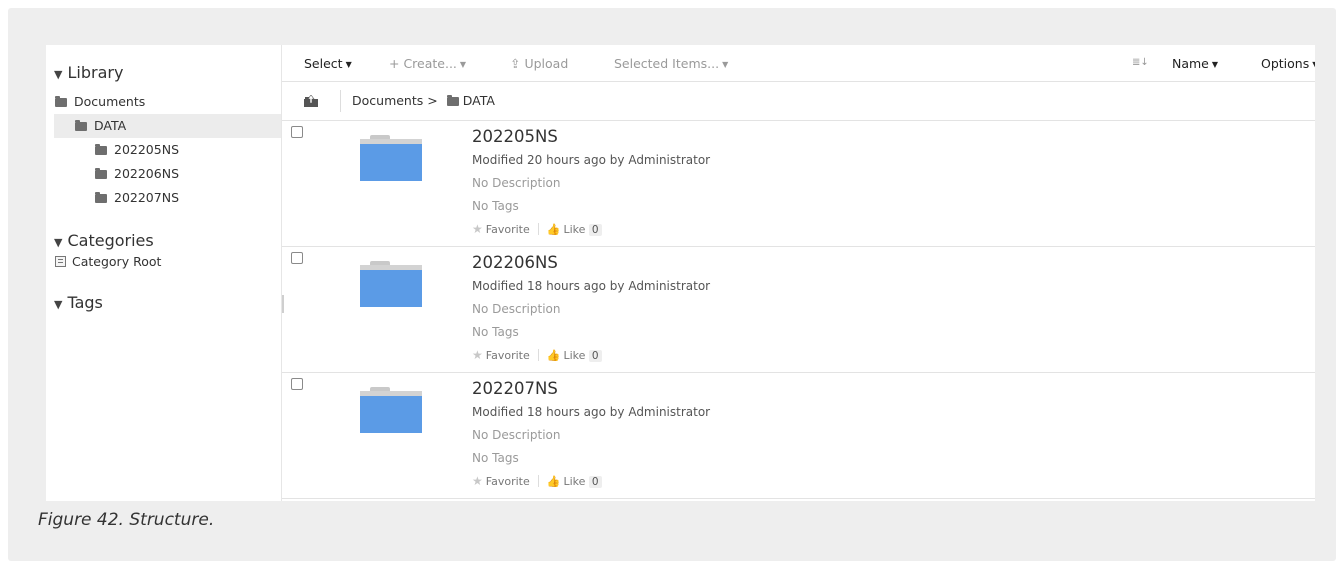  I want to click on create-menu-button: + Create... ▼, so click(427, 63).